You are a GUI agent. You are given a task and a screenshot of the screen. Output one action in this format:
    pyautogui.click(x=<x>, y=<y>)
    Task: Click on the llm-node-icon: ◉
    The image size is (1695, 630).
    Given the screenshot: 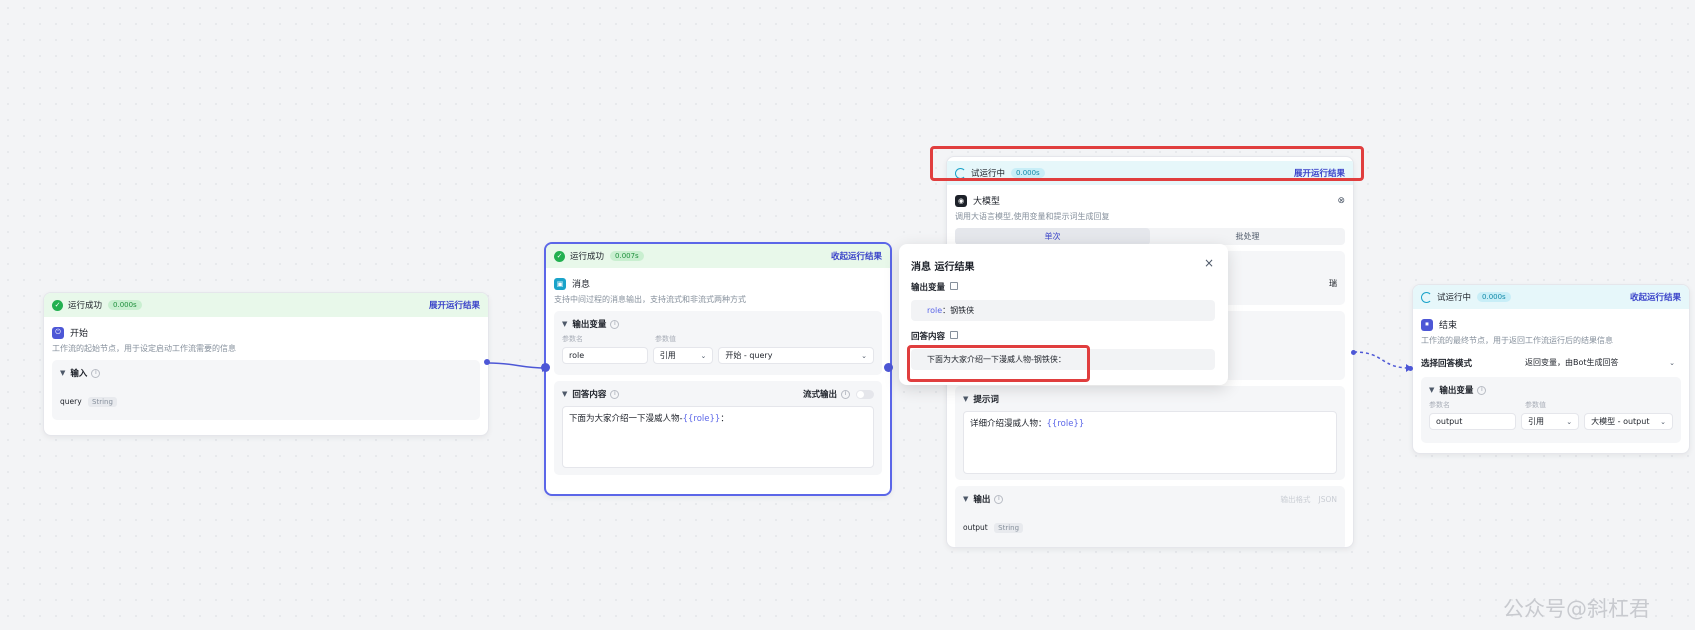 What is the action you would take?
    pyautogui.click(x=961, y=200)
    